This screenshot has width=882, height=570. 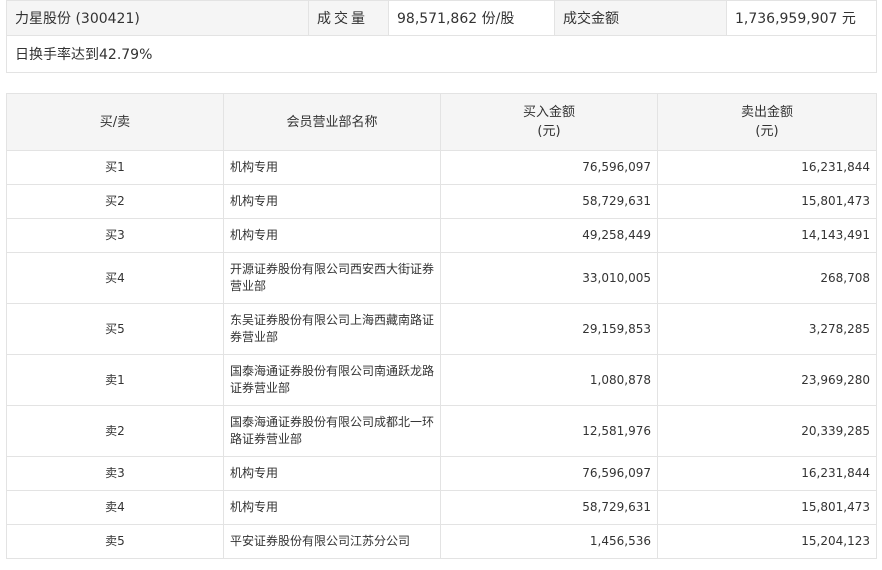 I want to click on table-row: 卖4 机构专用 58,729,631 15,801,473, so click(x=441, y=507).